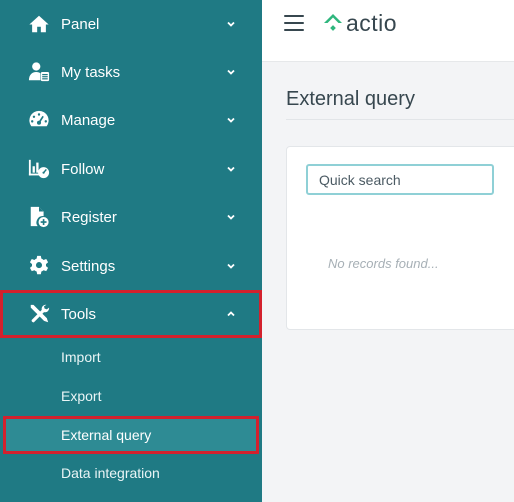  I want to click on sidebar-item-label: Panel, so click(80, 24).